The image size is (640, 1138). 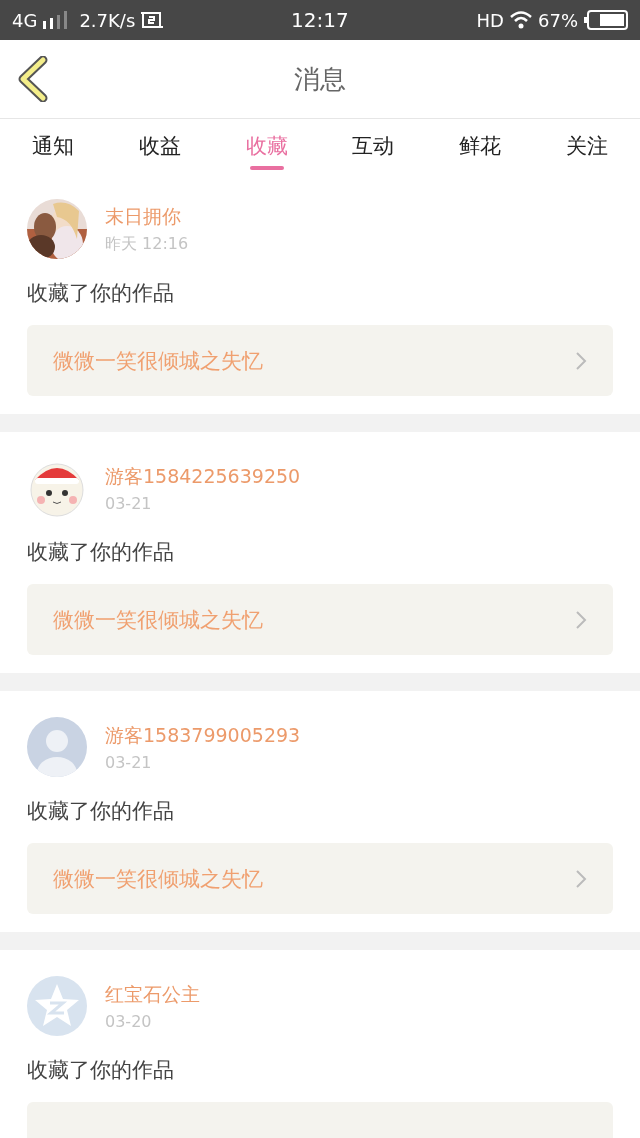 I want to click on timestamp: 昨天 12:16, so click(x=147, y=244).